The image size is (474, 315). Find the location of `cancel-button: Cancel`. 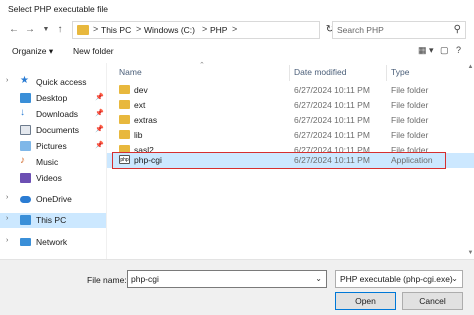

cancel-button: Cancel is located at coordinates (432, 301).